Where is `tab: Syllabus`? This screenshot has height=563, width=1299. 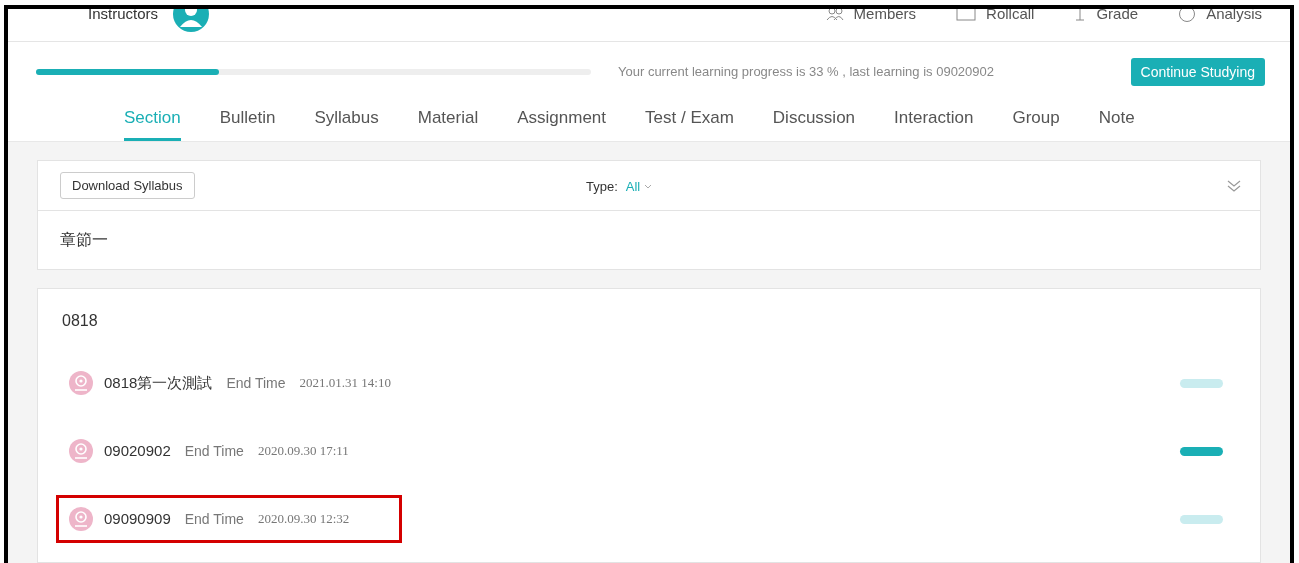
tab: Syllabus is located at coordinates (346, 117).